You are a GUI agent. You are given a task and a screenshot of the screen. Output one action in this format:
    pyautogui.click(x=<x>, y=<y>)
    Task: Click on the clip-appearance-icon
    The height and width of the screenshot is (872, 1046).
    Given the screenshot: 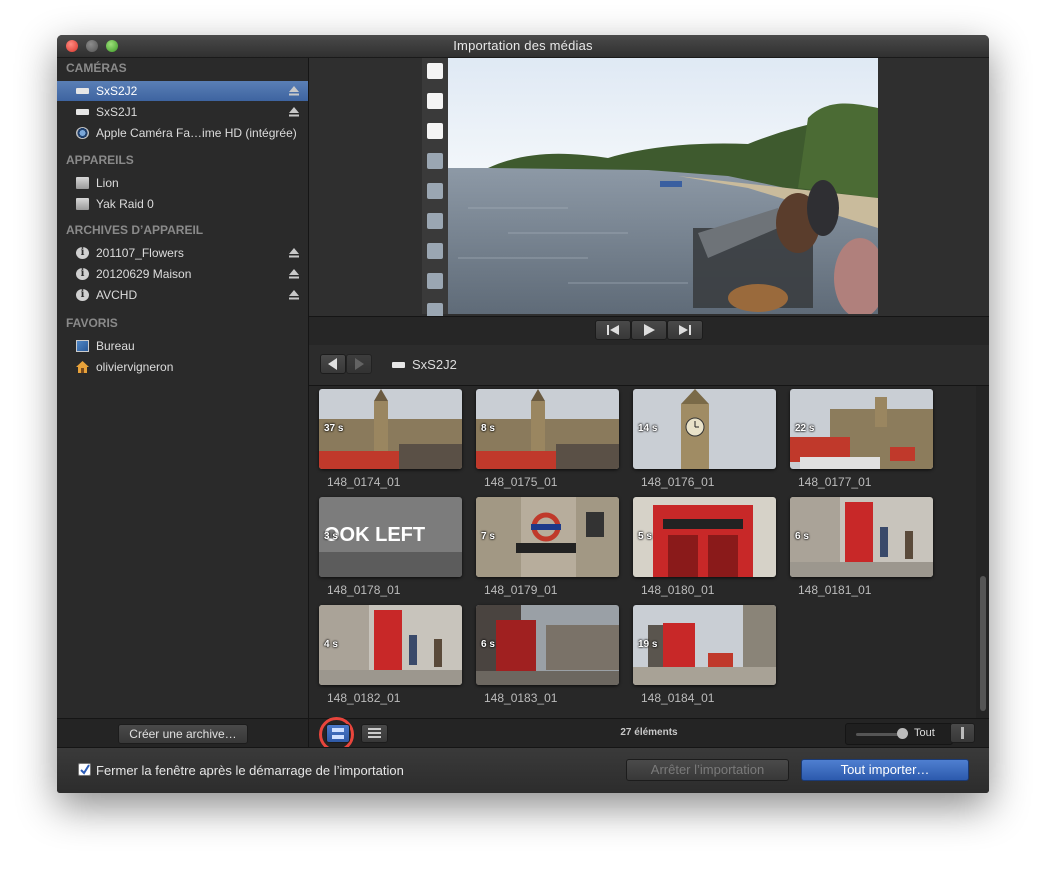 What is the action you would take?
    pyautogui.click(x=962, y=733)
    